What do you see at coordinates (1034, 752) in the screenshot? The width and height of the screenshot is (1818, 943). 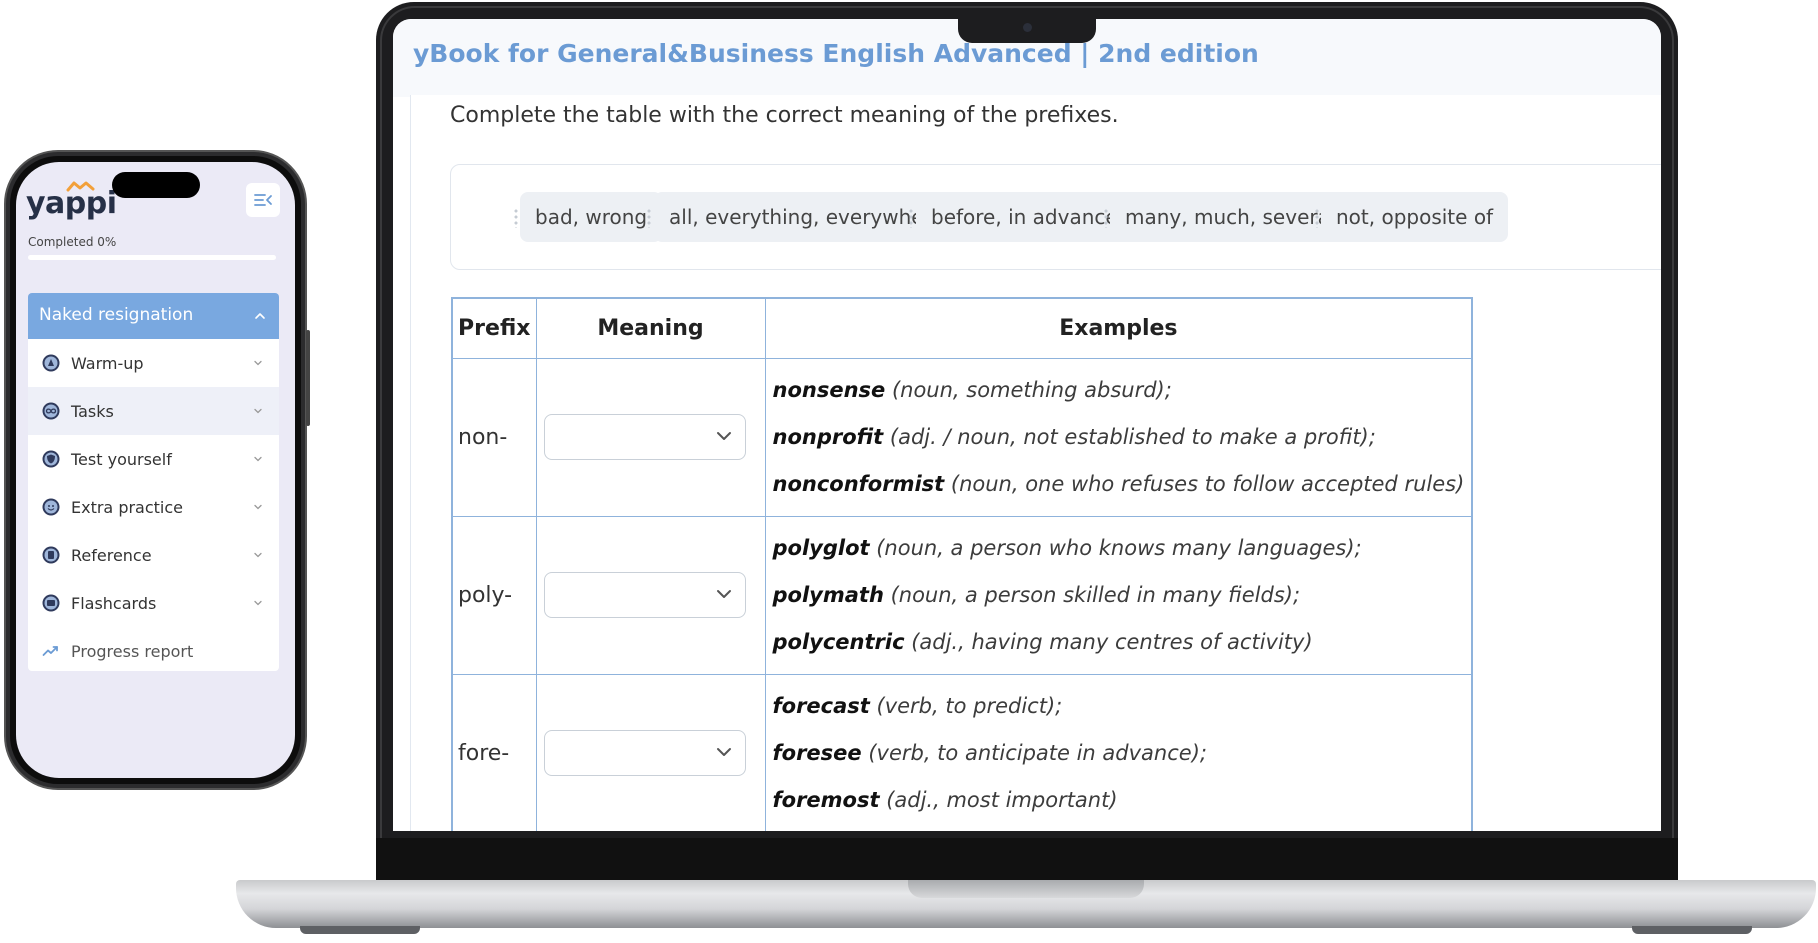 I see `example-gloss: (verb, to anticipate in advance);` at bounding box center [1034, 752].